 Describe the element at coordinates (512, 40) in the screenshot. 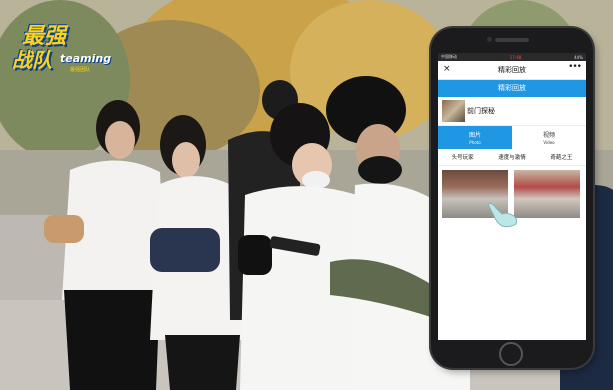

I see `speaker-grille` at that location.